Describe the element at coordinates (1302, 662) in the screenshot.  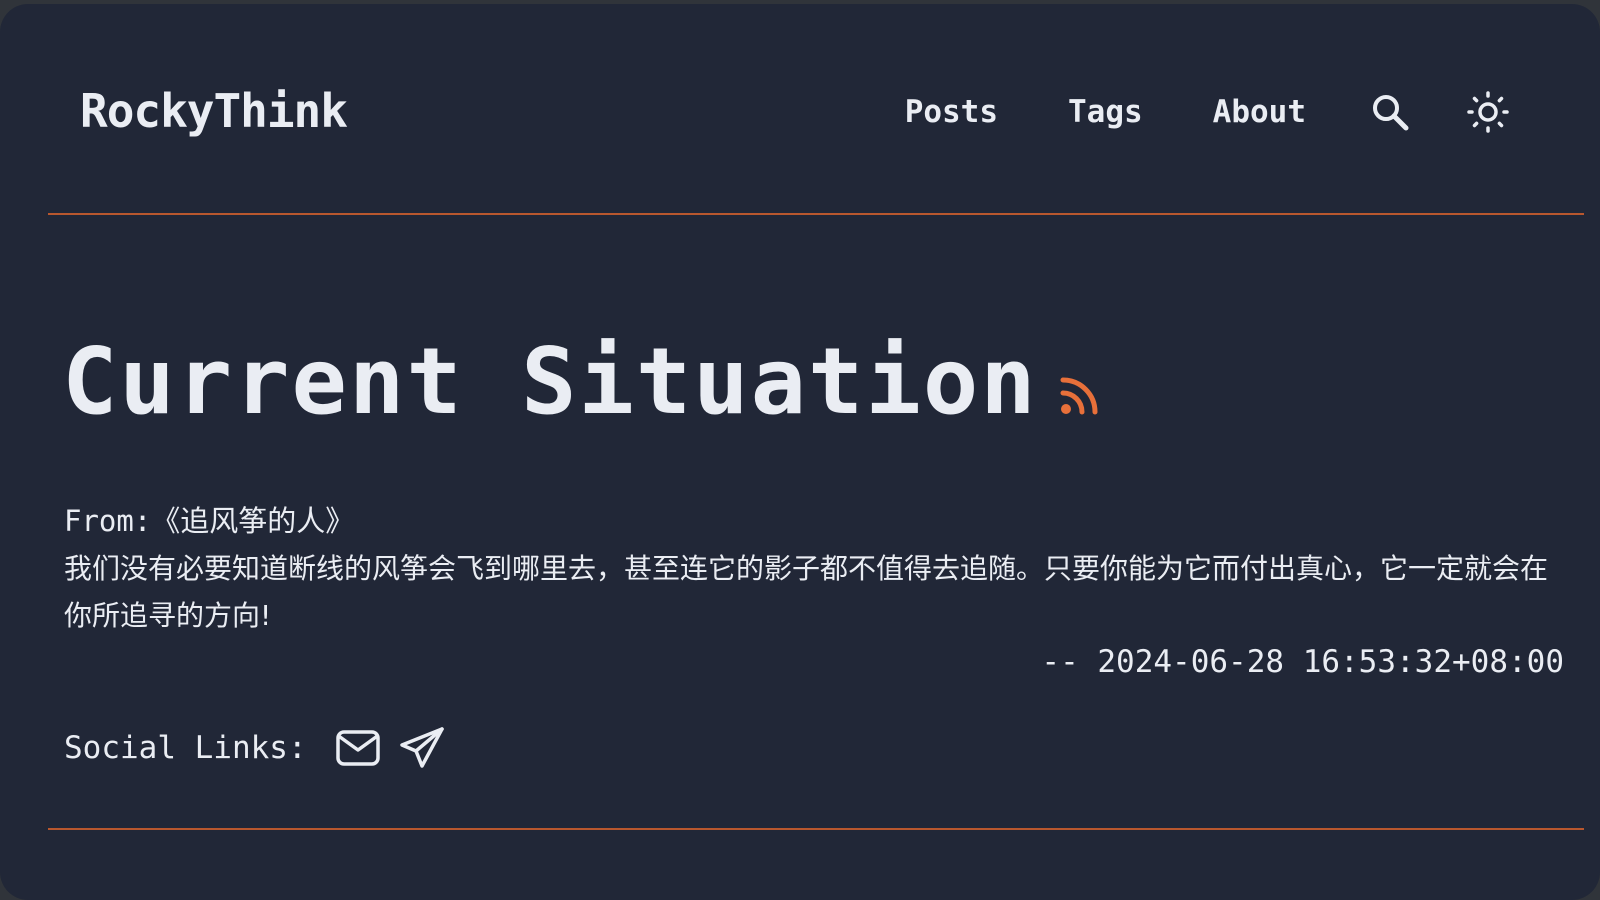
I see `quote-date: -- 2024-06-28 16:53:32+08:00` at that location.